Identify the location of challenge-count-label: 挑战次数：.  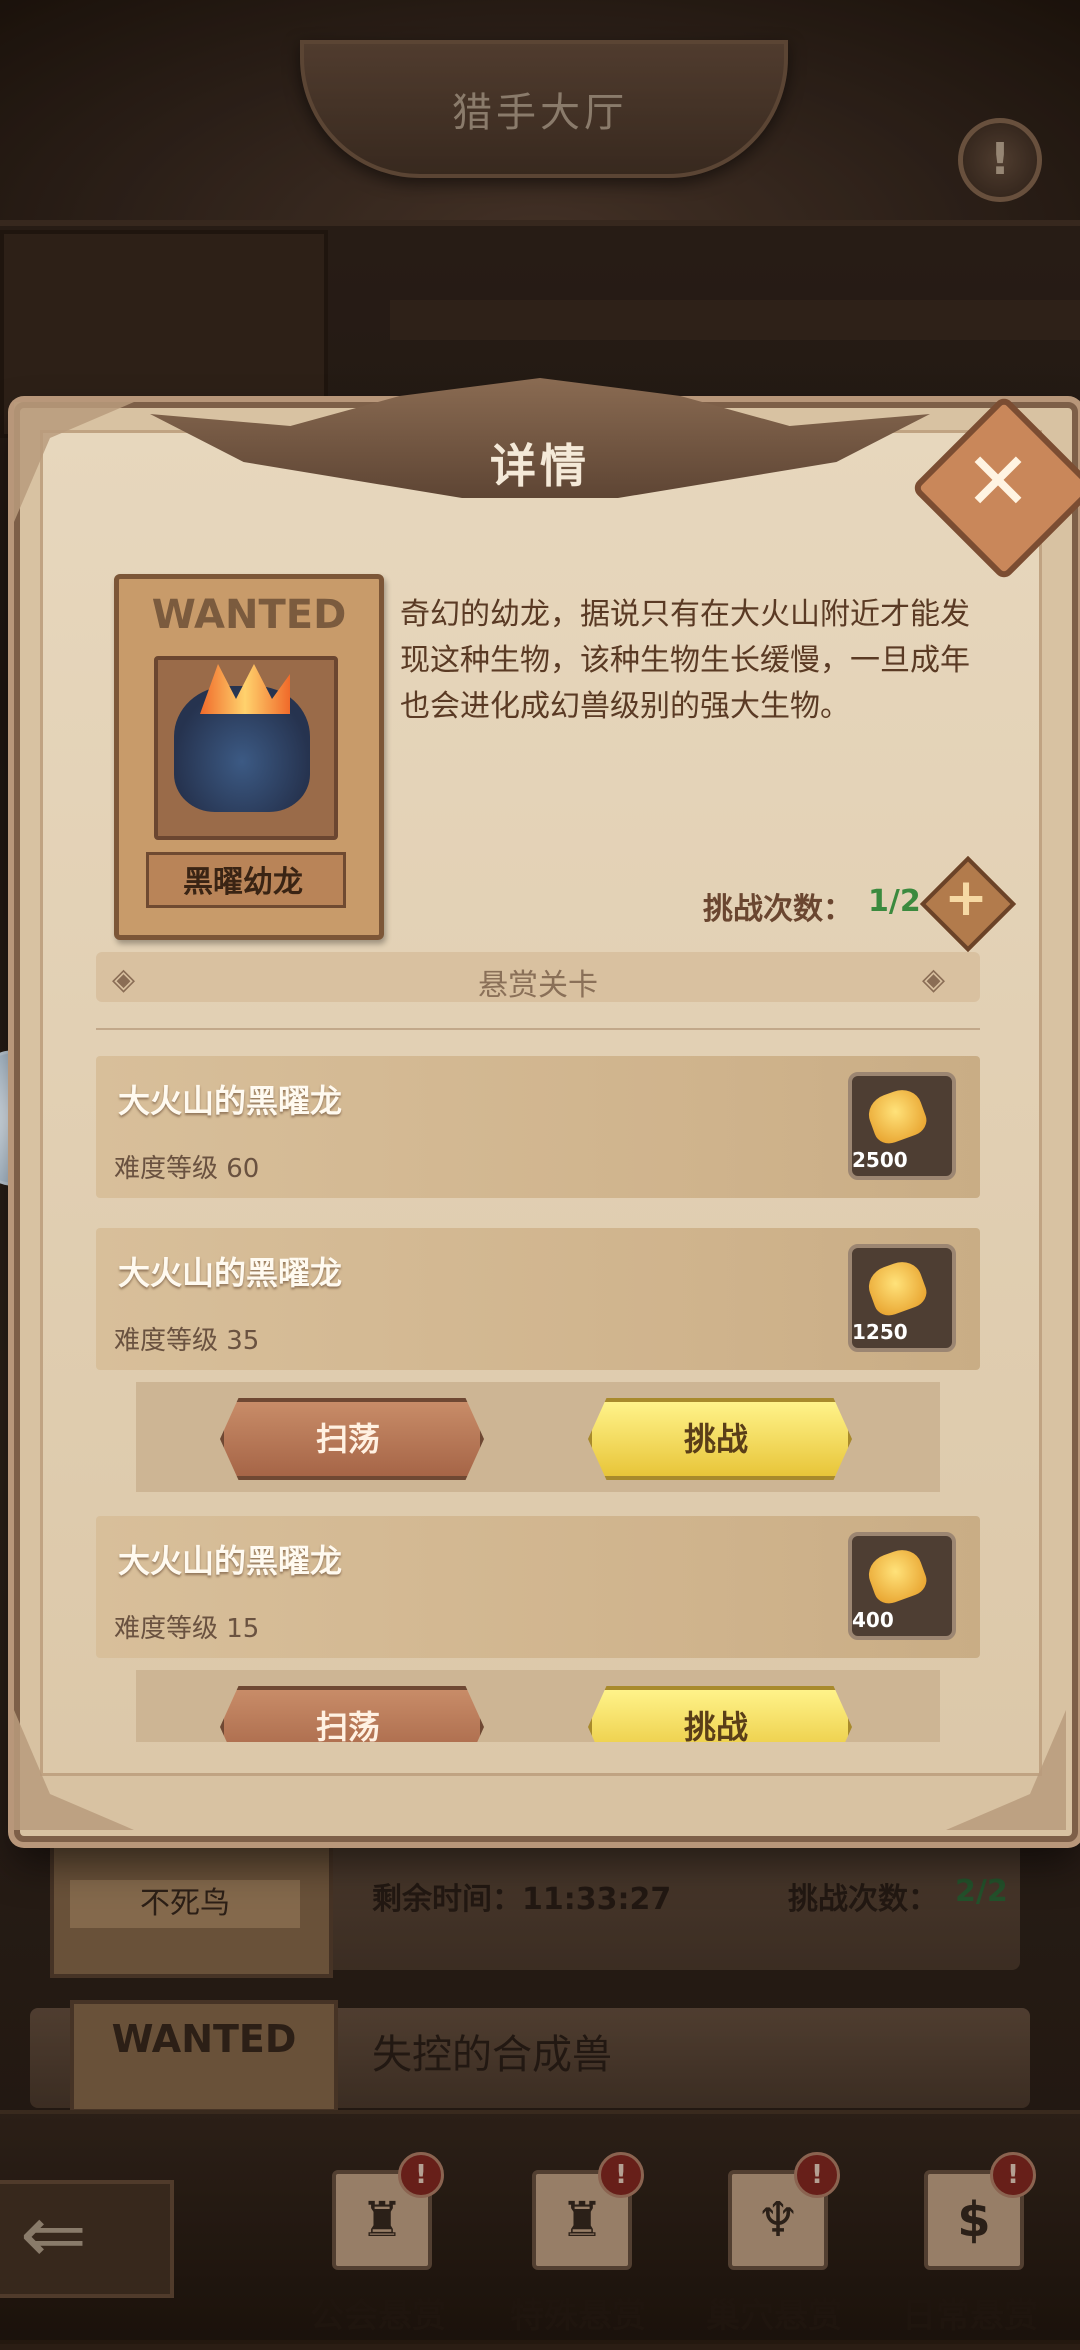
(778, 909).